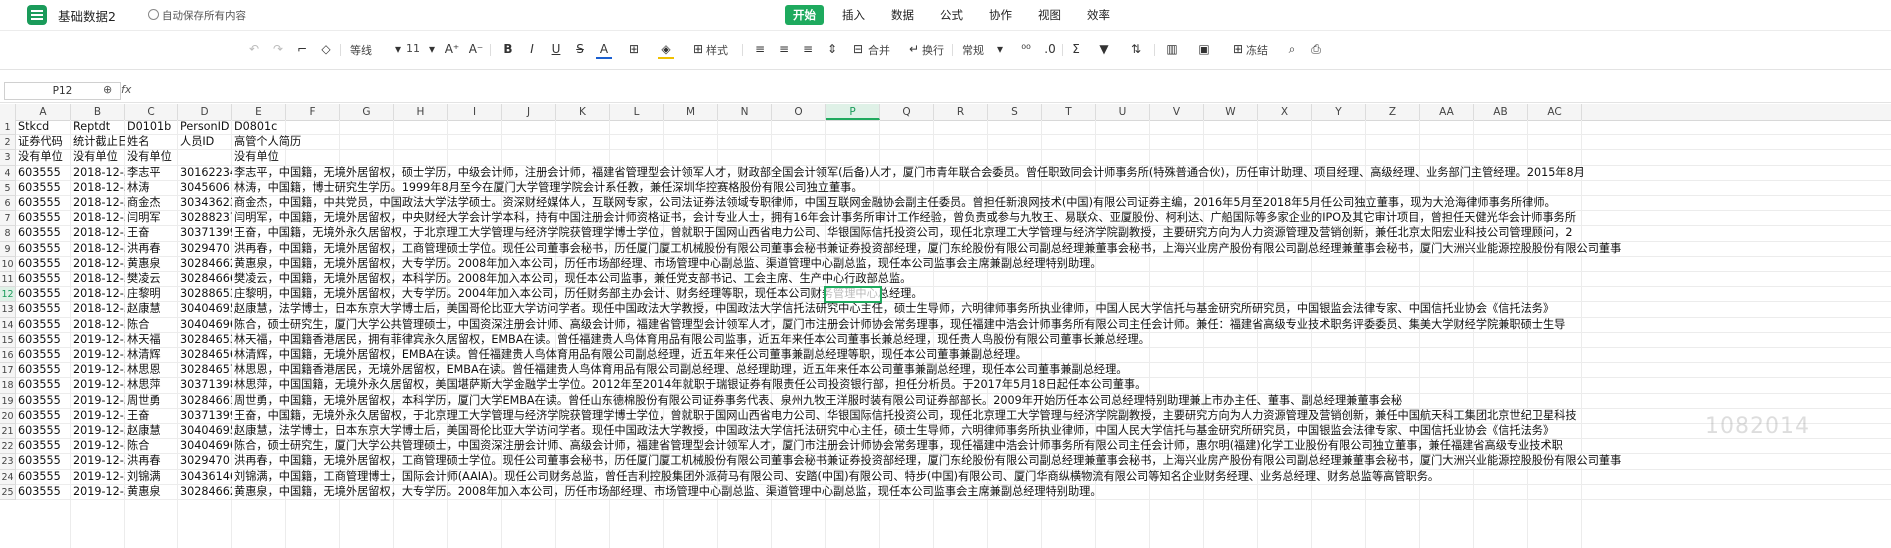 This screenshot has height=548, width=1891. I want to click on print-icon: ⎙, so click(1316, 49).